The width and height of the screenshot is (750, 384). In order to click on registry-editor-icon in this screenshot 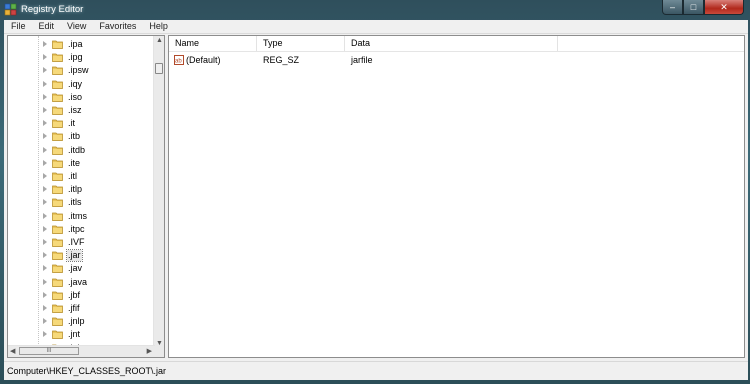, I will do `click(10, 9)`.